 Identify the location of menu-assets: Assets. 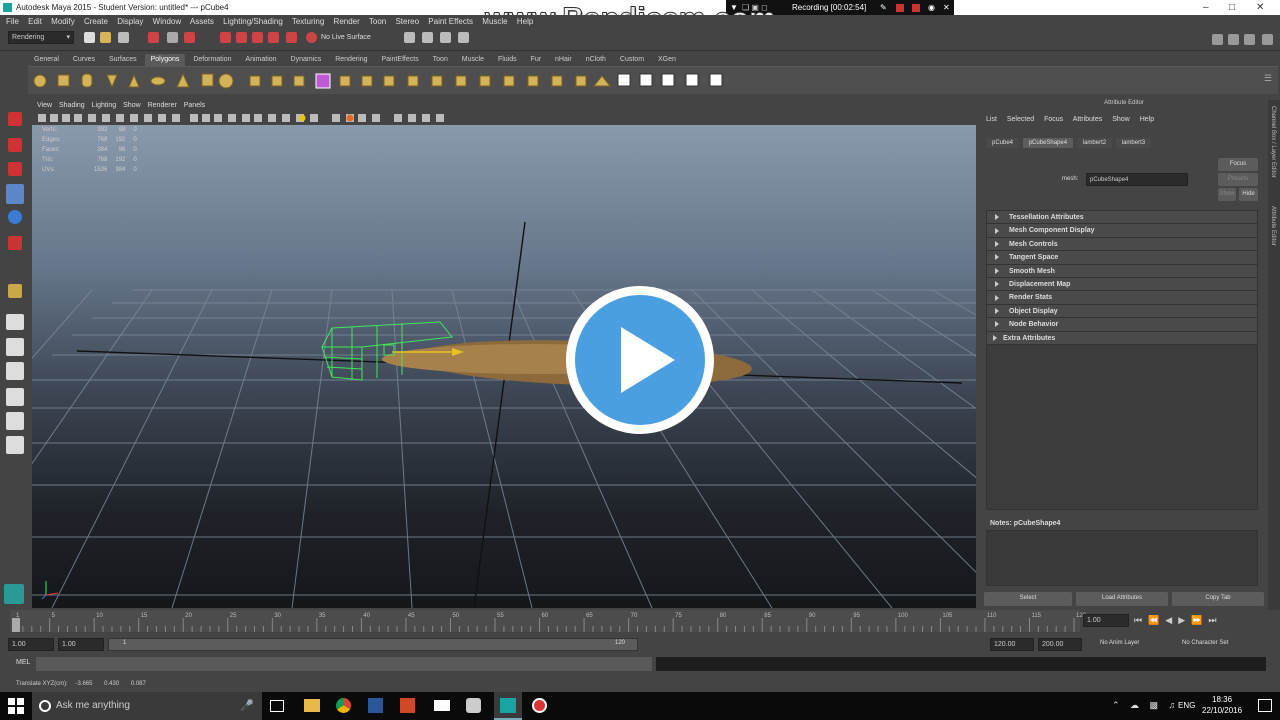
(202, 21).